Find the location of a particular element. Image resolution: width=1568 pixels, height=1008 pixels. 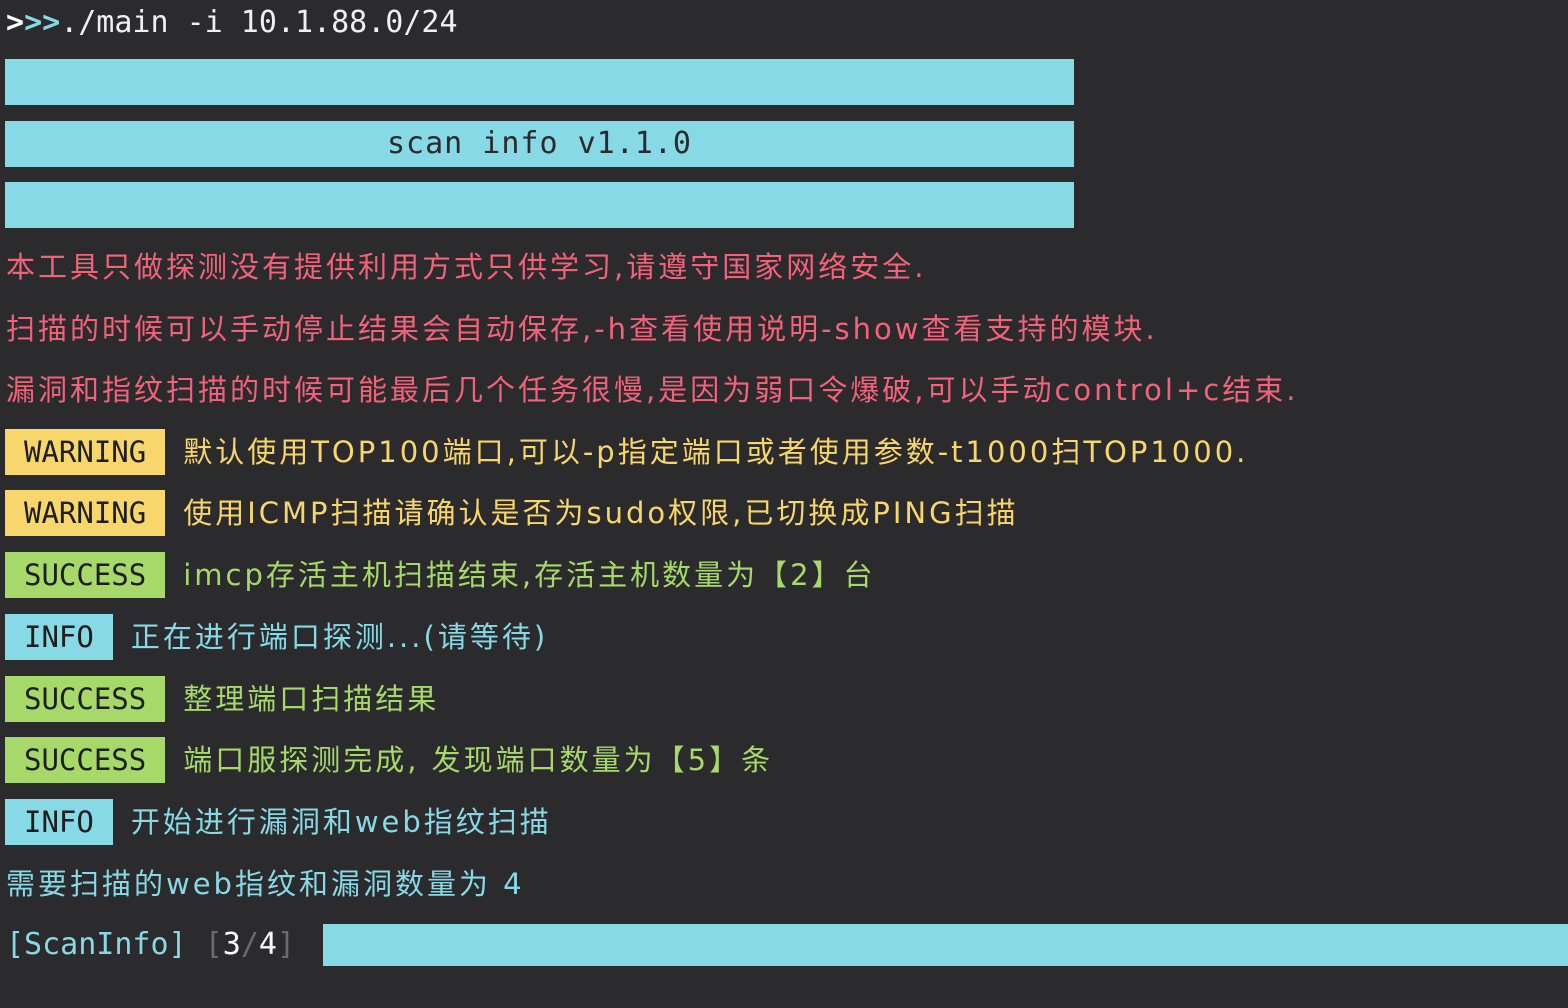

log-line: SUCCESS 端口服探测完成, 发现端口数量为【5】条 is located at coordinates (389, 760).